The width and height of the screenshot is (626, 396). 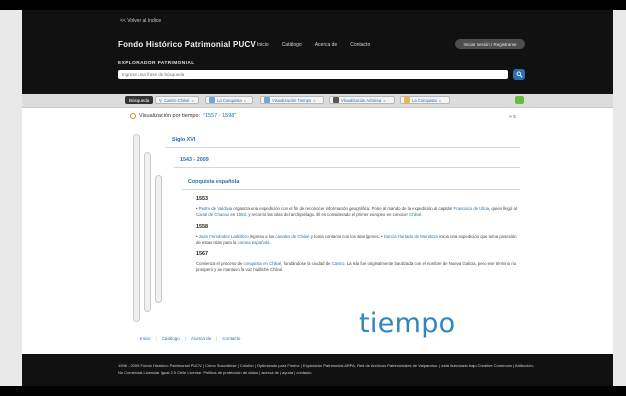 I want to click on timeline-scroll-century, so click(x=136, y=228).